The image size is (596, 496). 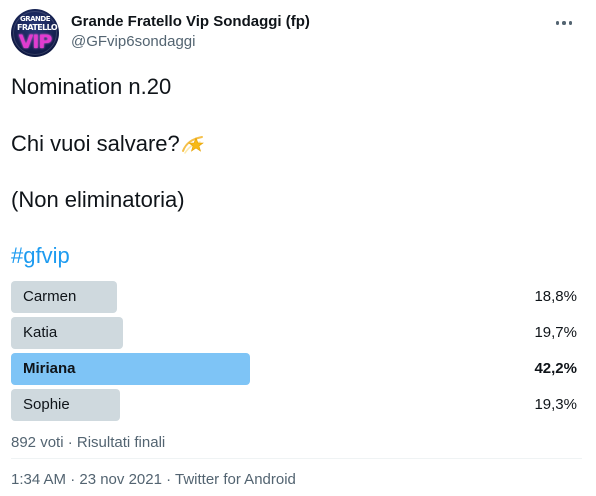 I want to click on avatar: GRANDE FRATELLO VIP, so click(x=35, y=33).